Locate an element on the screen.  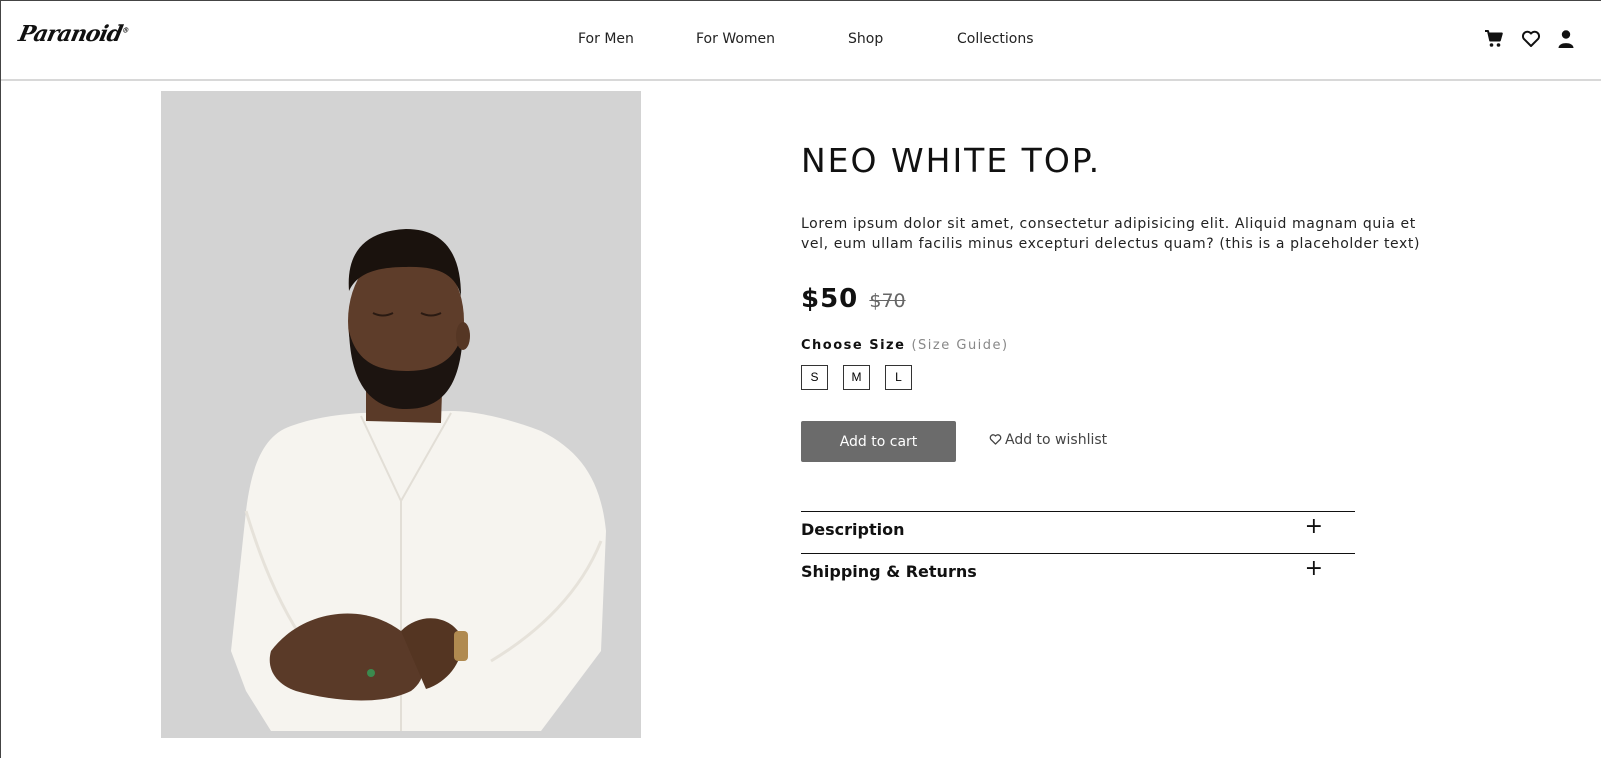
size-options: S M L is located at coordinates (1131, 378).